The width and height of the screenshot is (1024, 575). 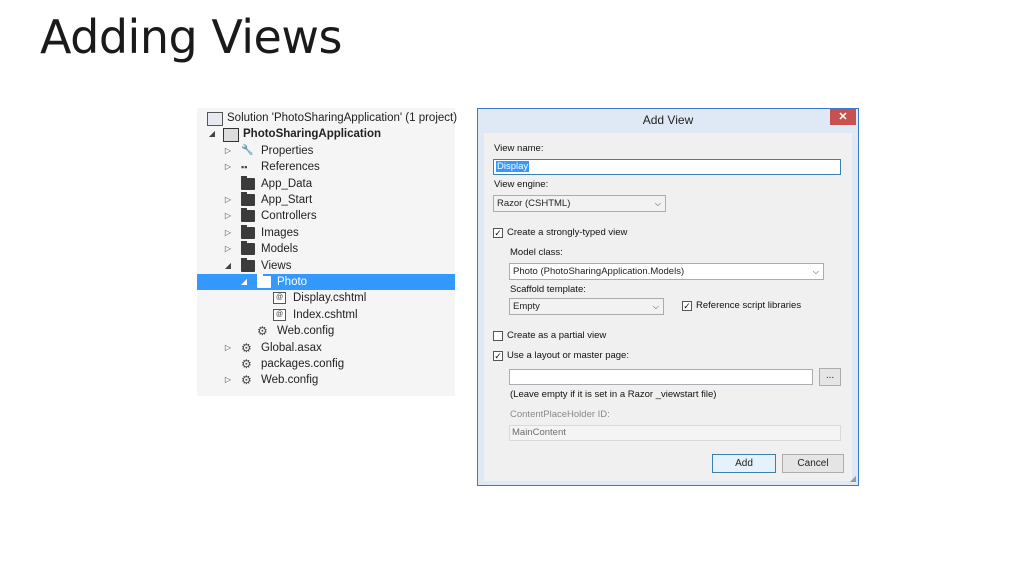 What do you see at coordinates (813, 463) in the screenshot?
I see `cancel-button: Cancel` at bounding box center [813, 463].